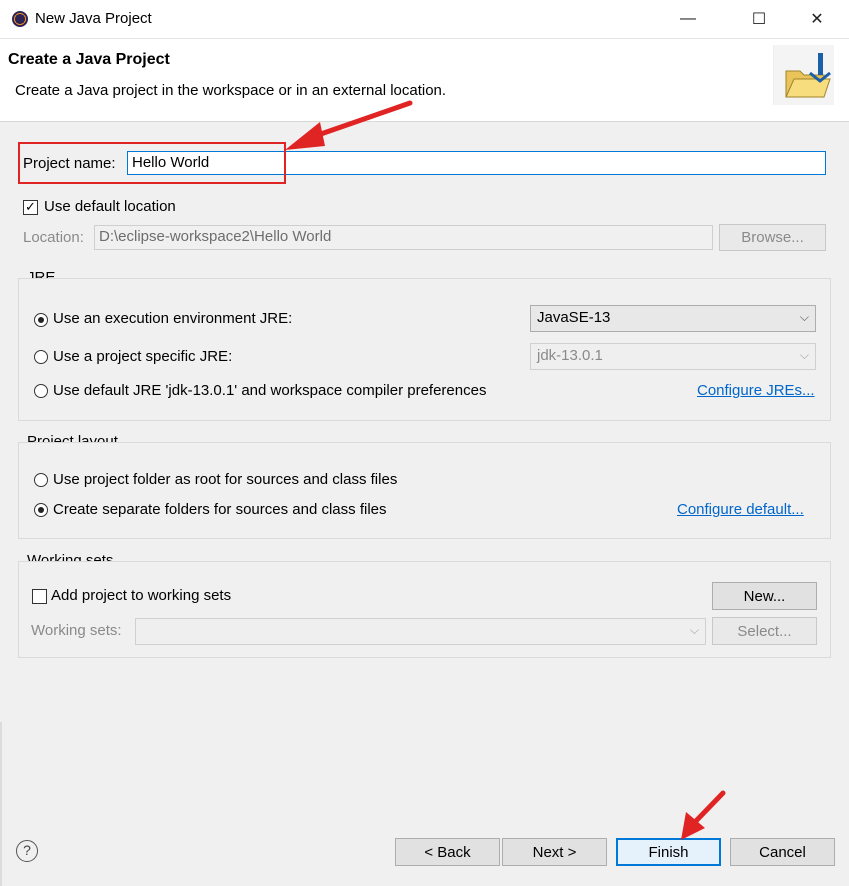 This screenshot has width=849, height=886. I want to click on arrow-to-finish, so click(703, 815).